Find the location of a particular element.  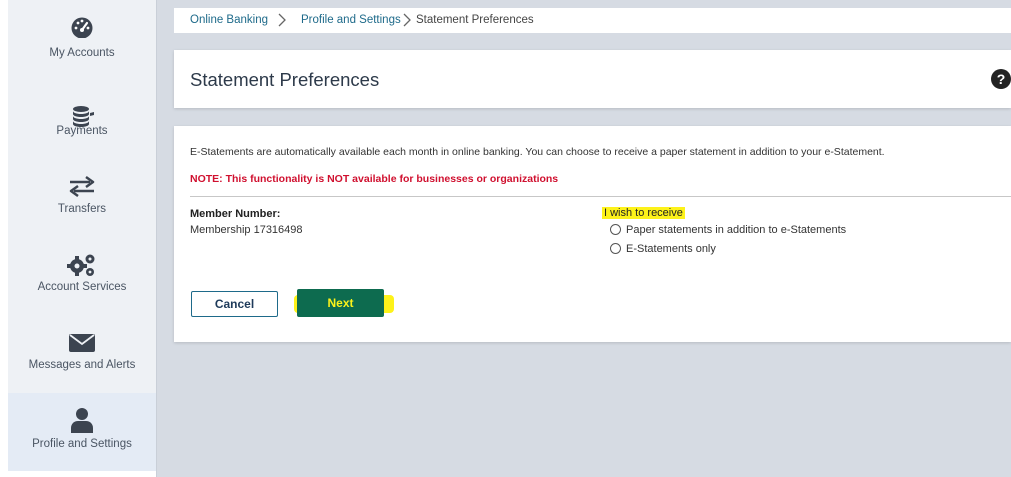

gears-icon is located at coordinates (81, 265).